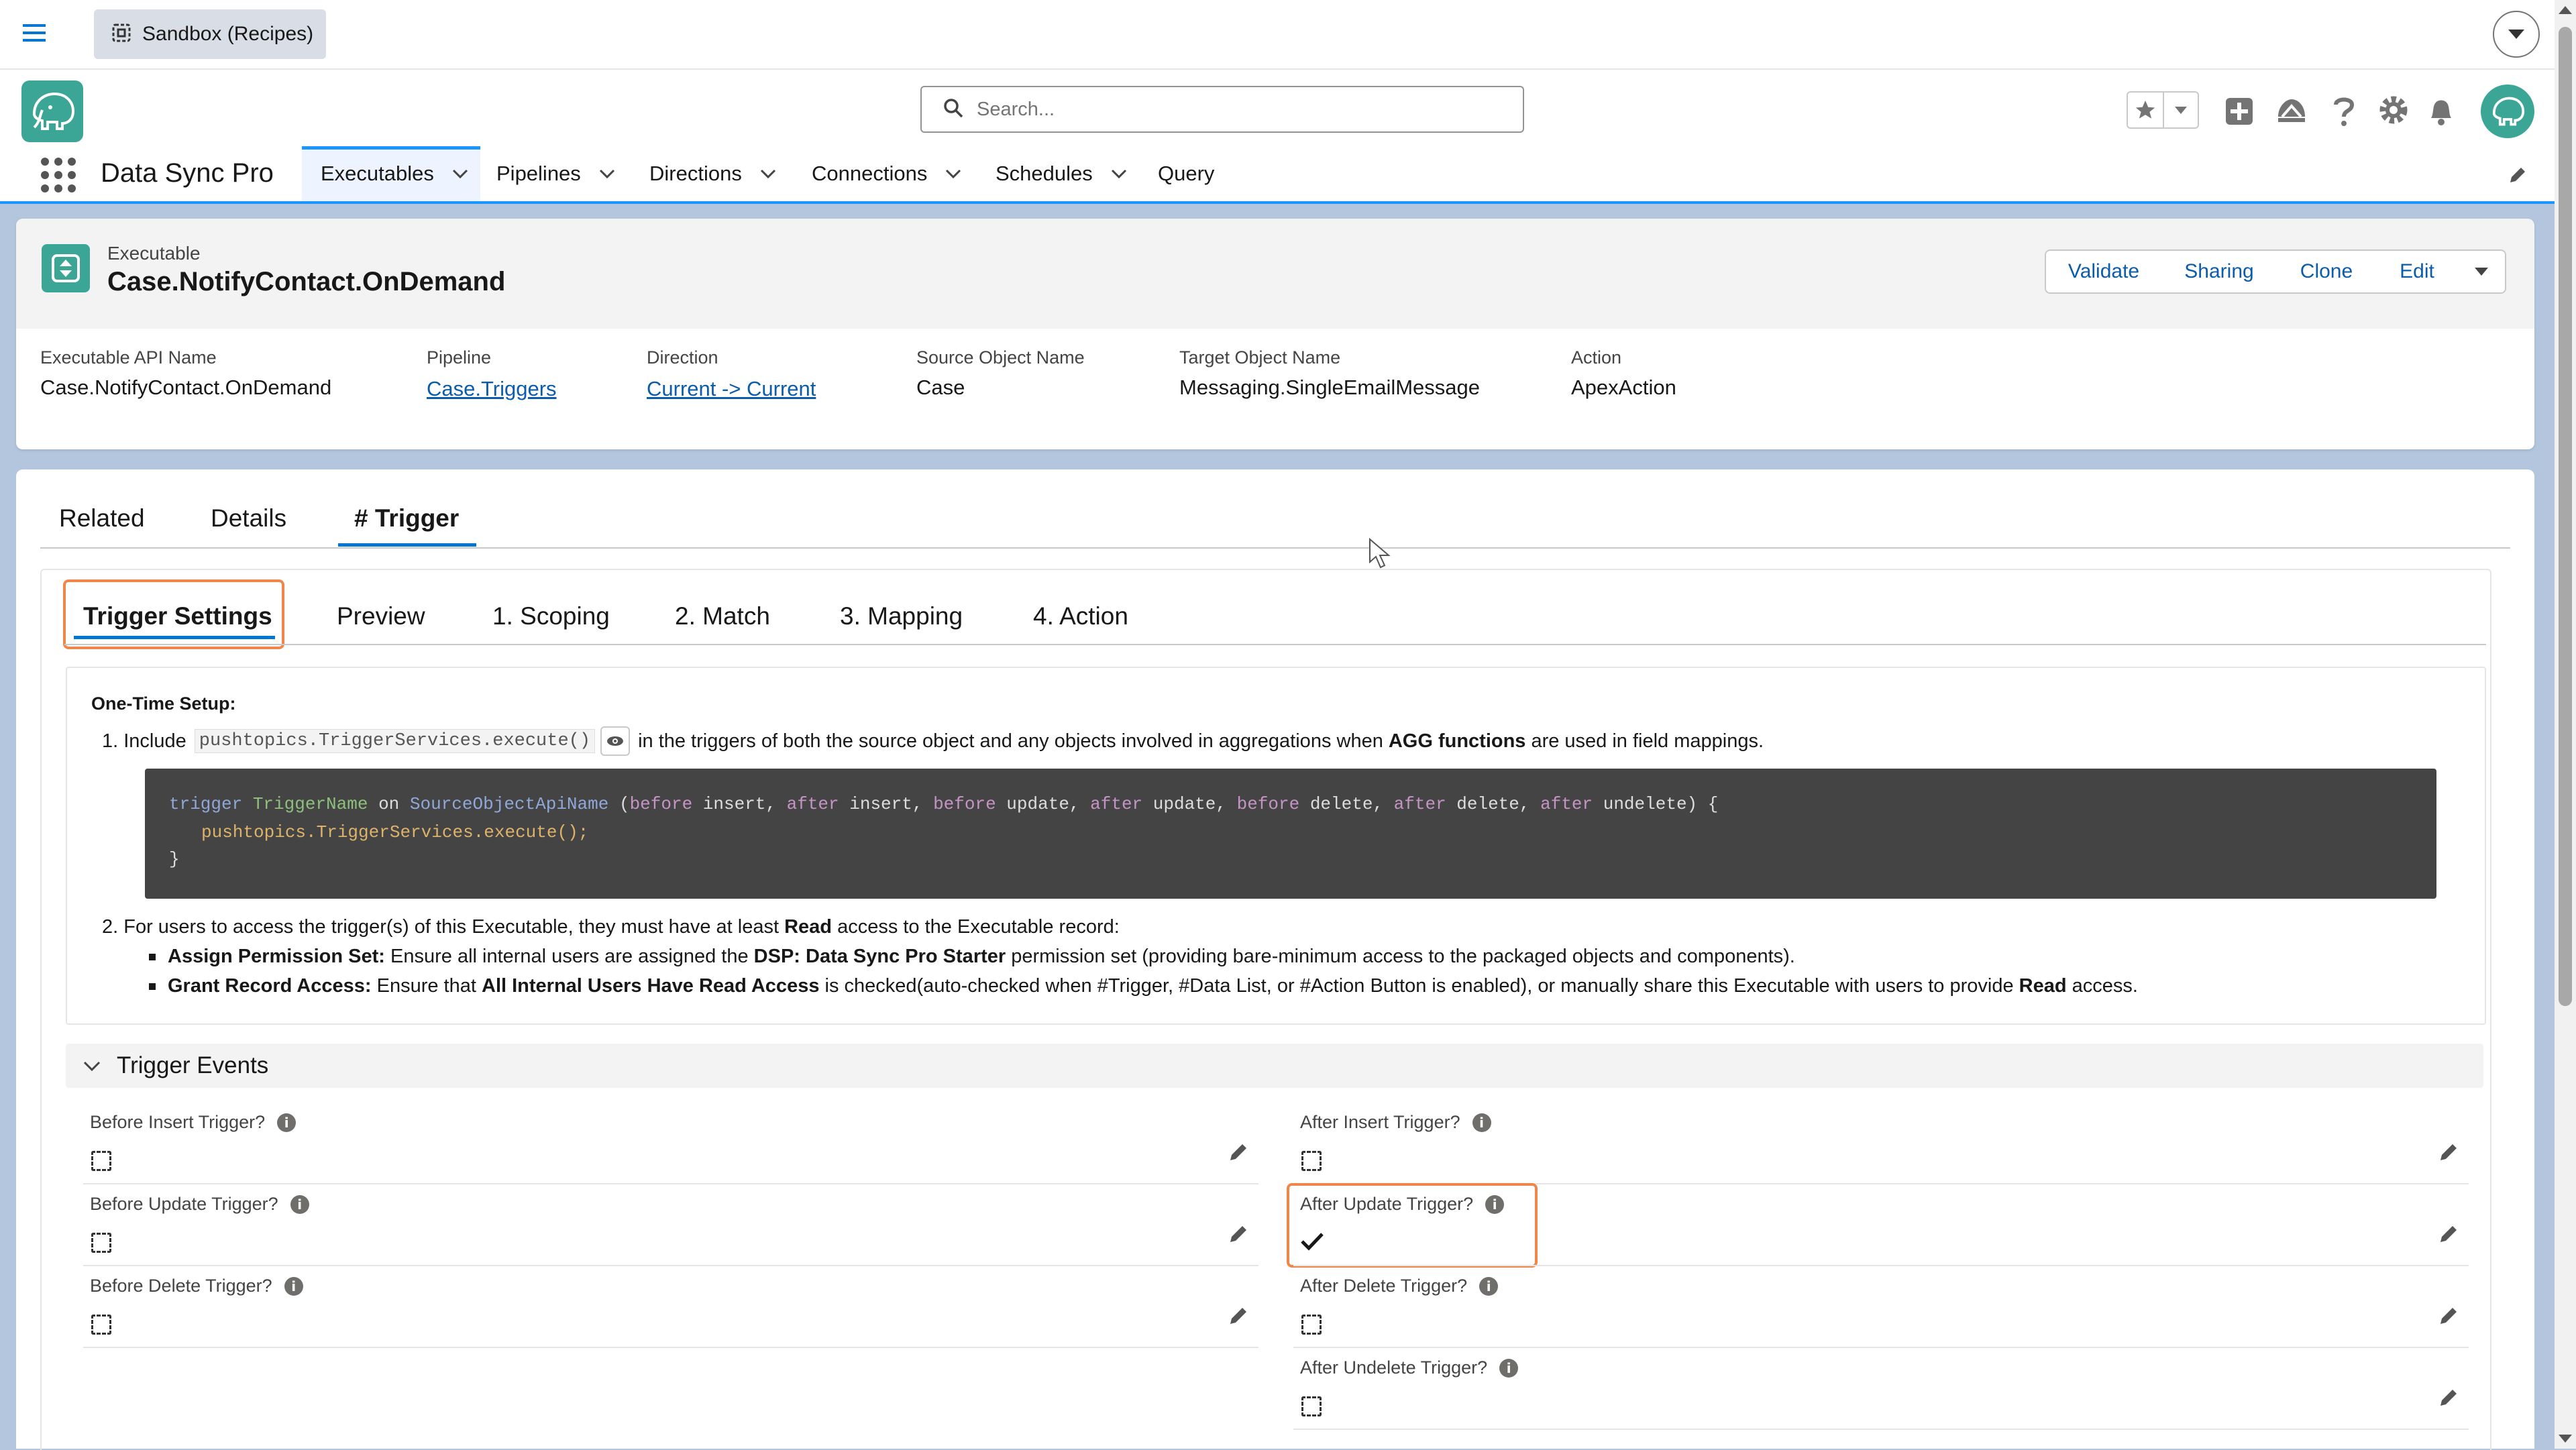  I want to click on field-value-target-object: Messaging.SingleEmailMessage, so click(1330, 387).